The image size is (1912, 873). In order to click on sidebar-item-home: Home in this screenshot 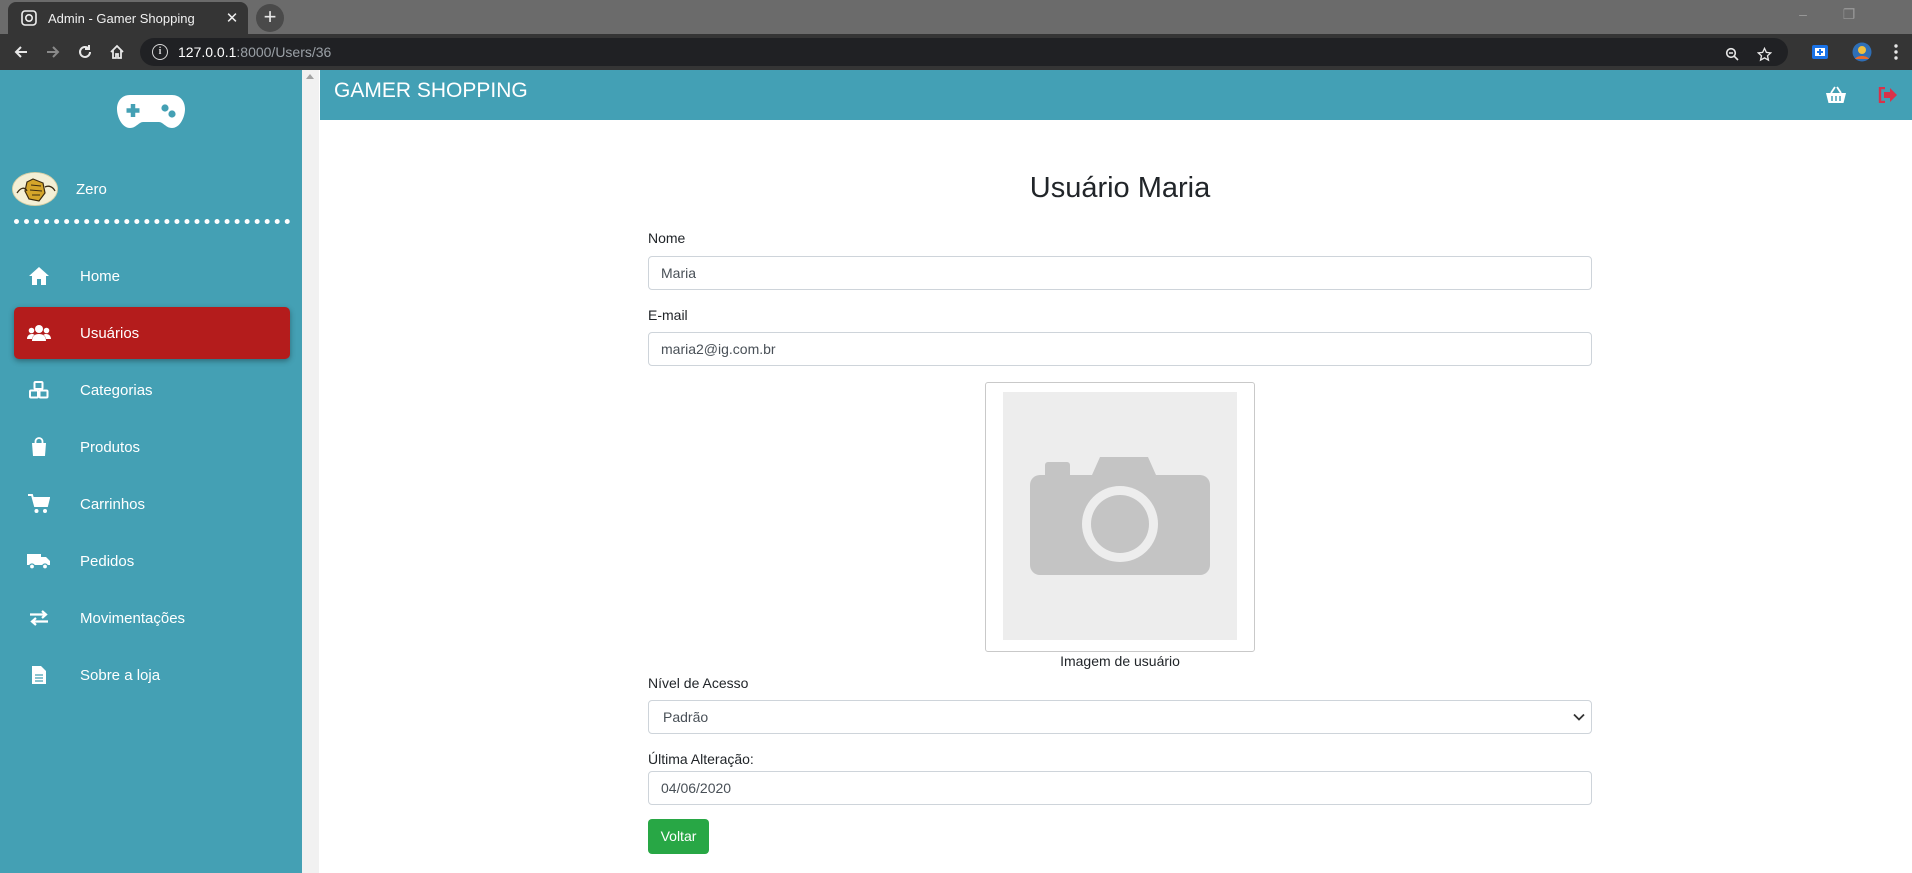, I will do `click(152, 276)`.